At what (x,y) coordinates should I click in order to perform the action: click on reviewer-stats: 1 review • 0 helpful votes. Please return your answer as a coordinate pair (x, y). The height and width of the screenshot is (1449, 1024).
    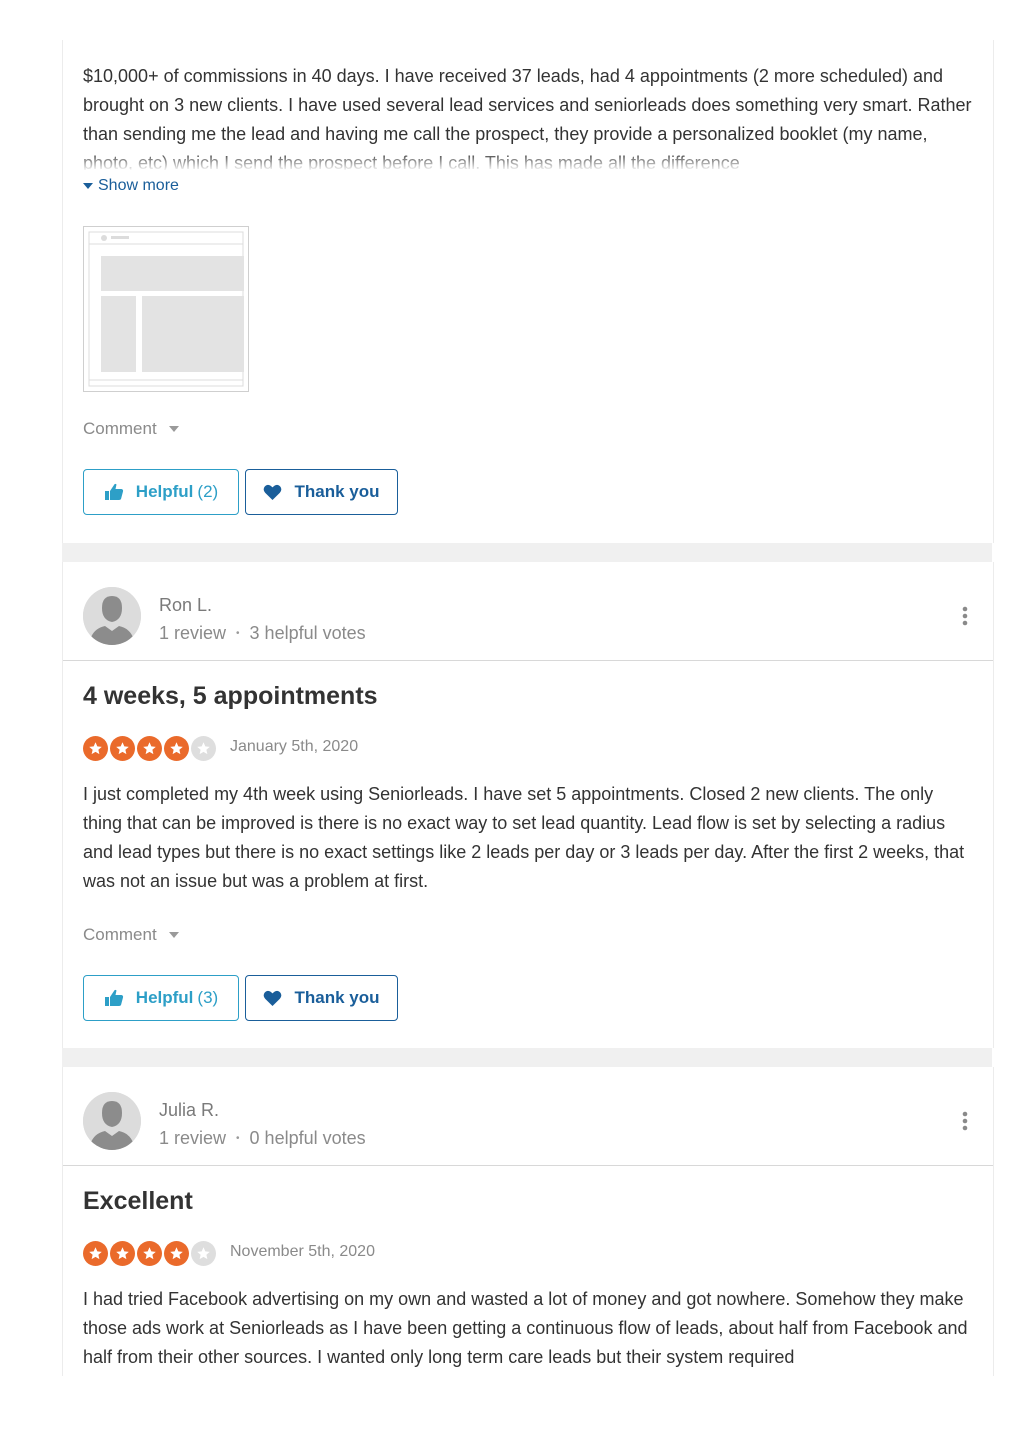
    Looking at the image, I should click on (262, 1138).